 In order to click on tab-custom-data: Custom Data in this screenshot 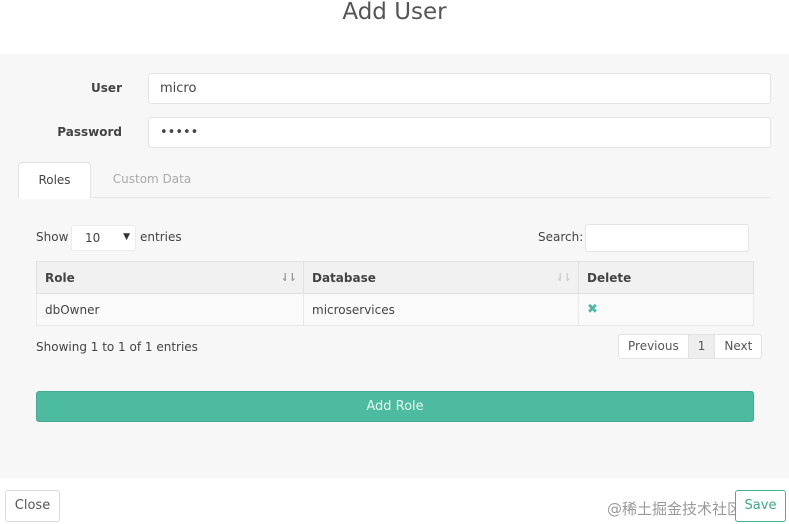, I will do `click(152, 180)`.